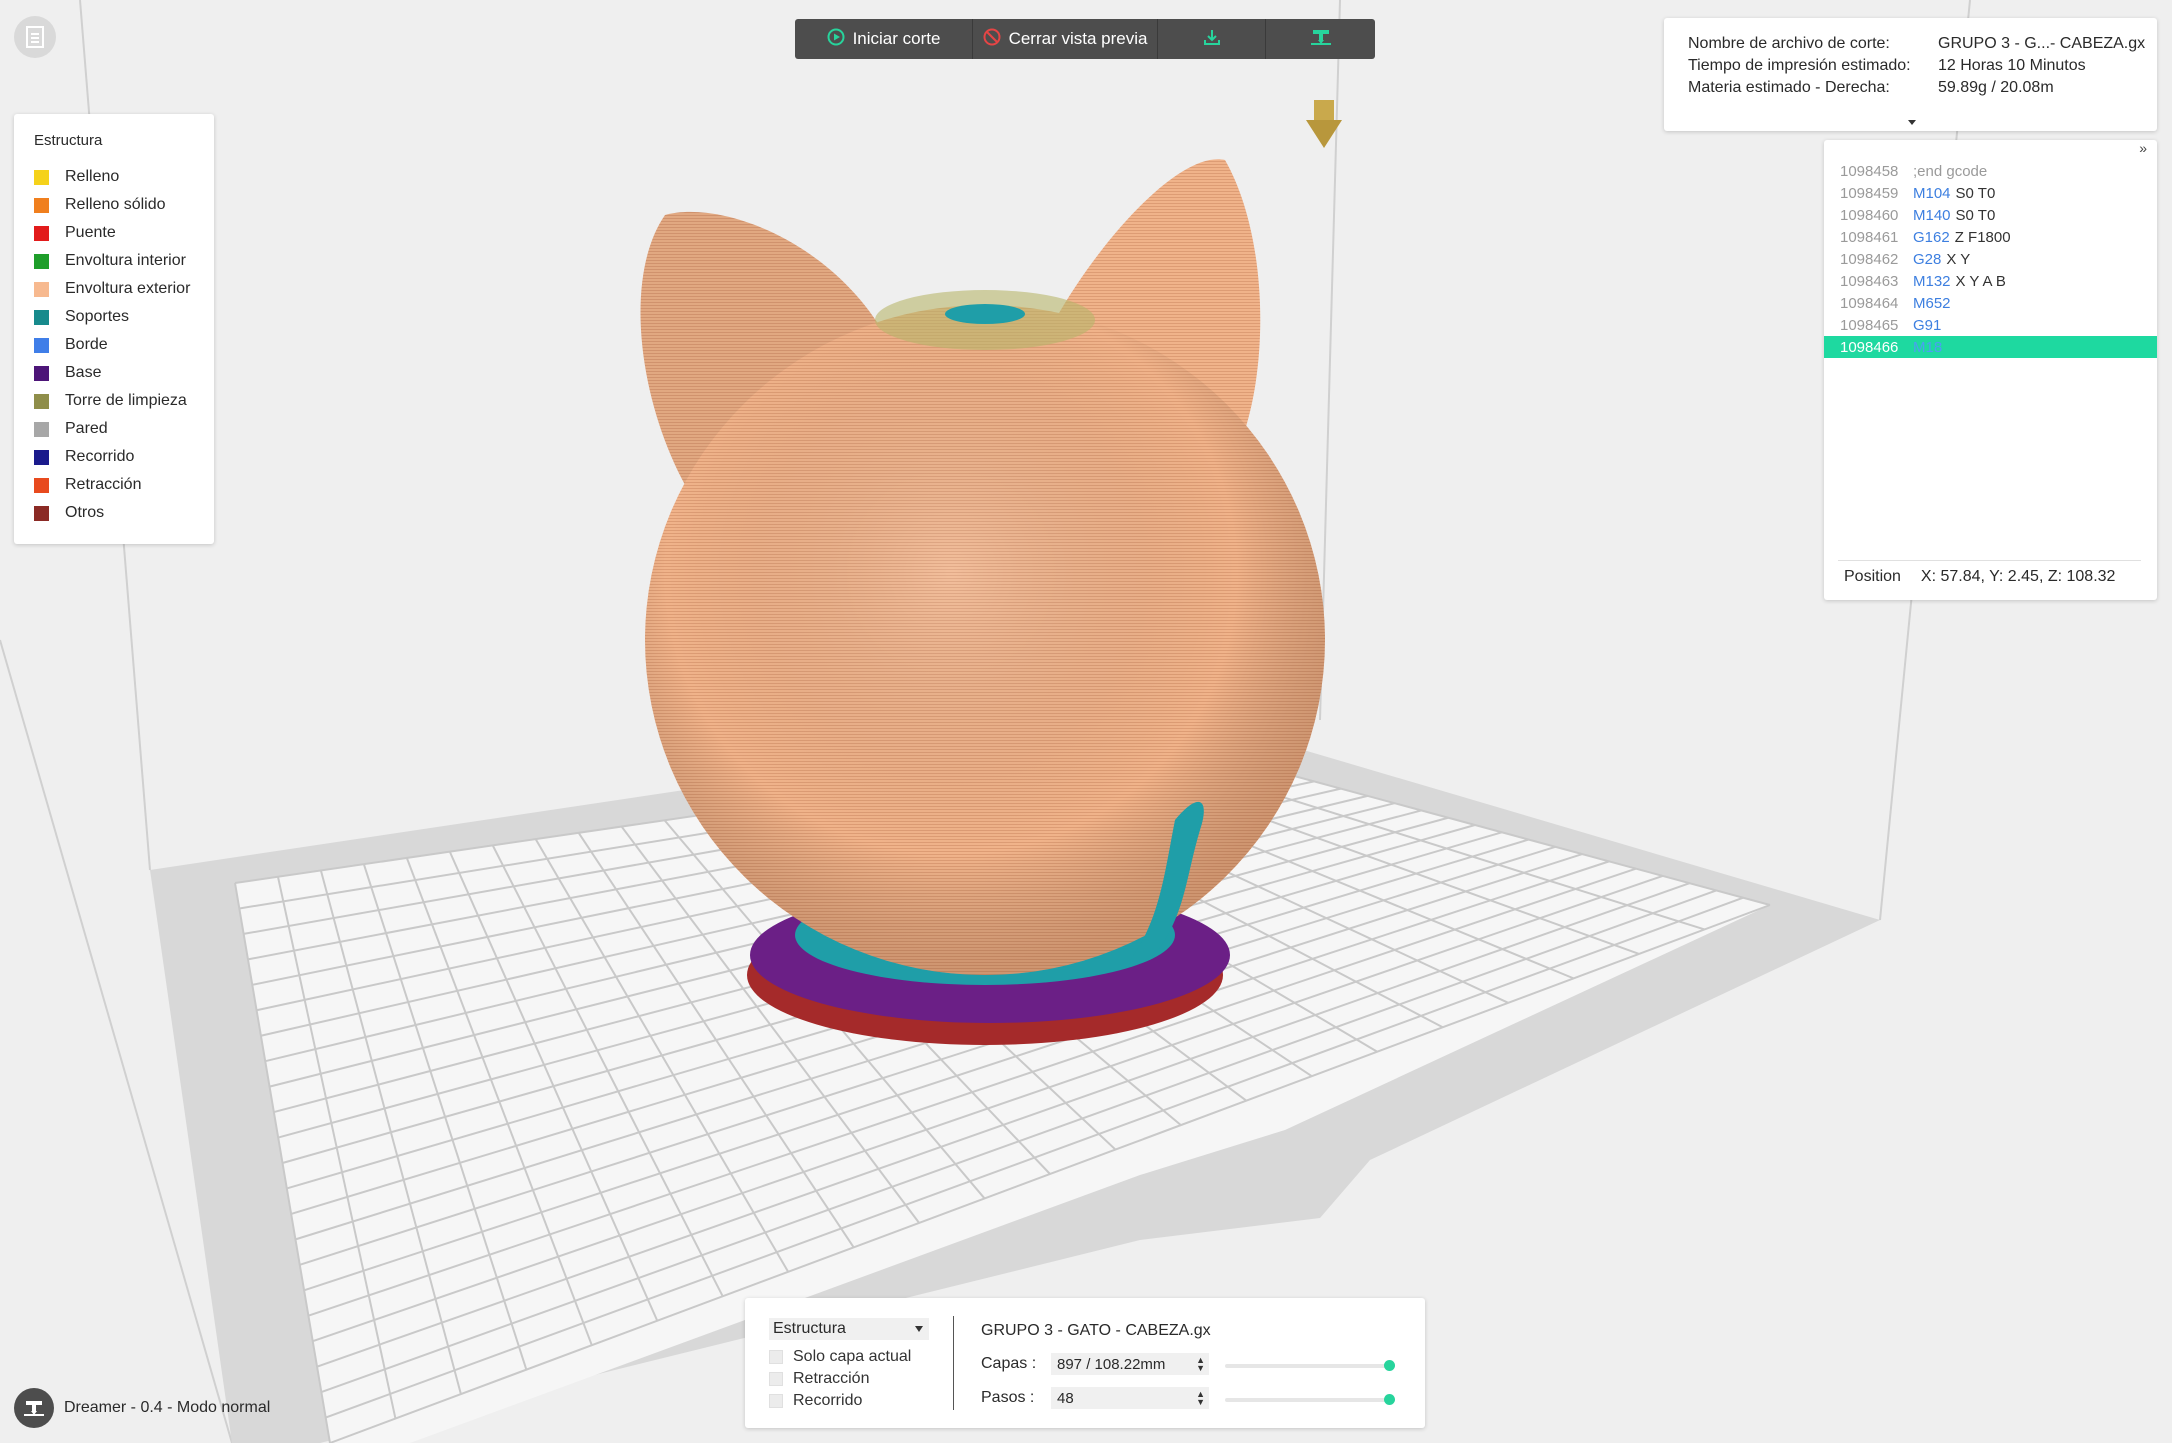 This screenshot has height=1443, width=2172. I want to click on close-preview-button: Cerrar vista previa, so click(1065, 39).